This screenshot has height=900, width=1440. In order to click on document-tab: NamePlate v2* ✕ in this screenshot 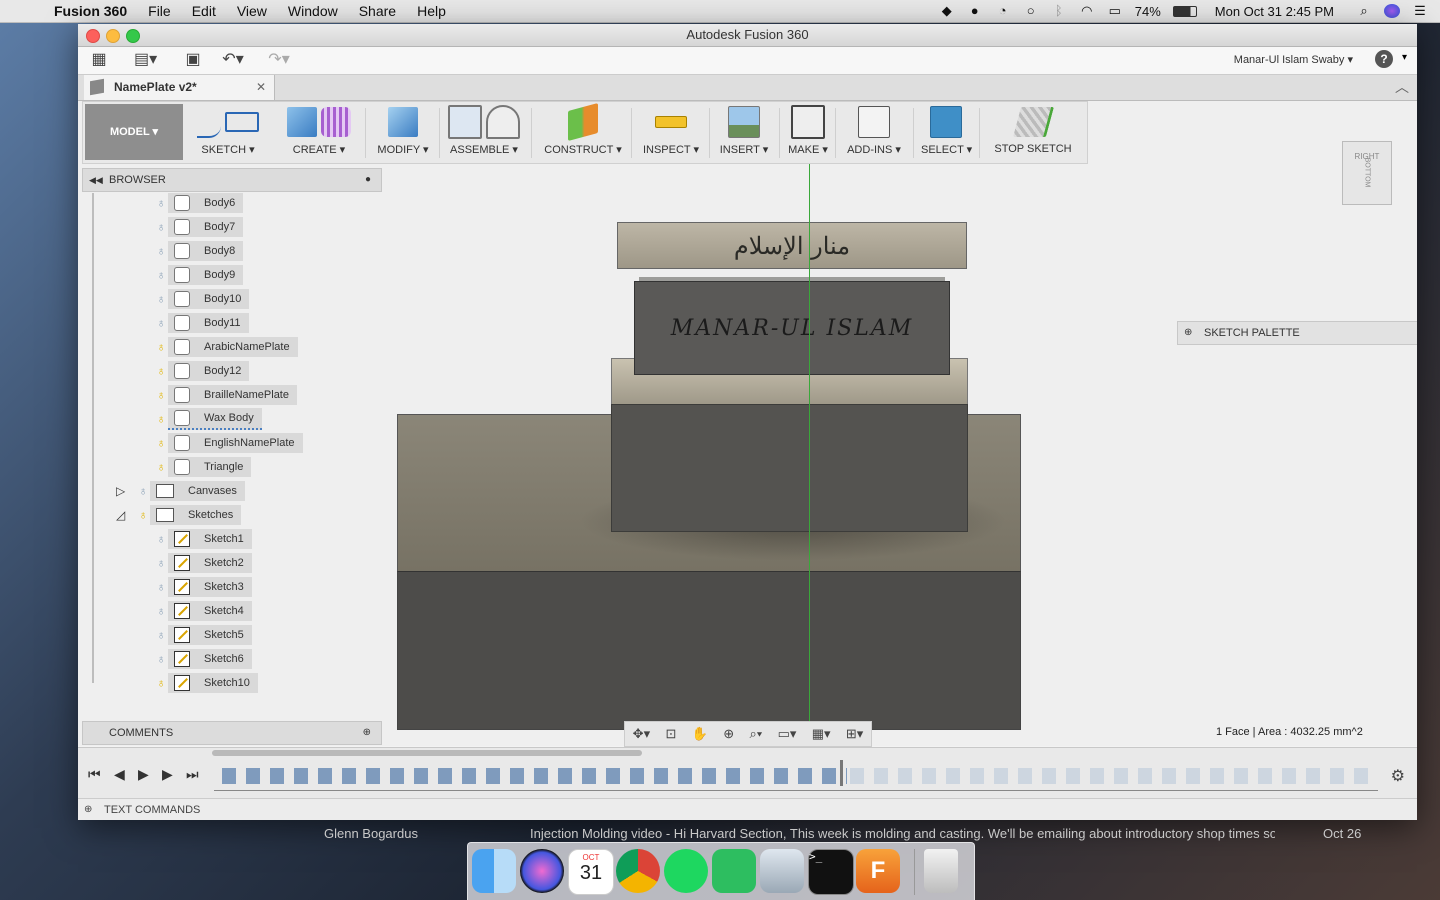, I will do `click(179, 87)`.